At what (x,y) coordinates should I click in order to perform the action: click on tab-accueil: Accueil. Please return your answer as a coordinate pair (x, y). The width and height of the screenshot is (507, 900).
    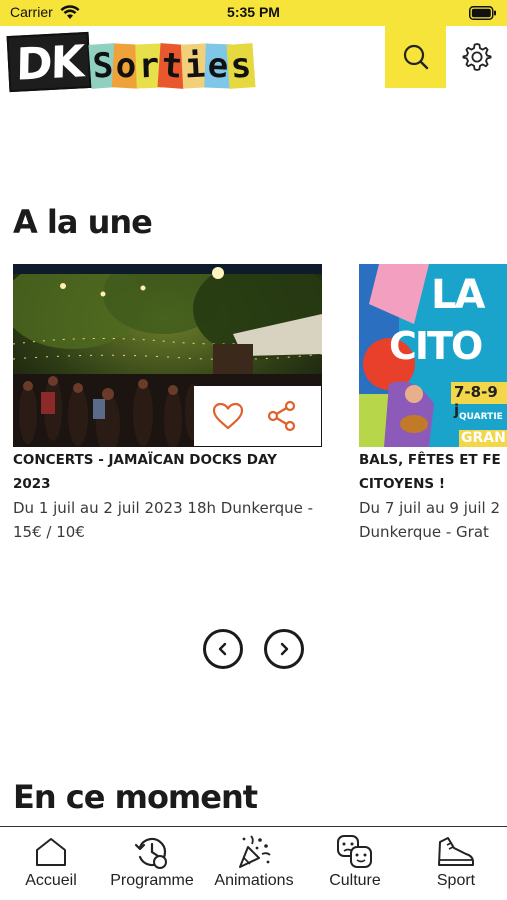
    Looking at the image, I should click on (51, 863).